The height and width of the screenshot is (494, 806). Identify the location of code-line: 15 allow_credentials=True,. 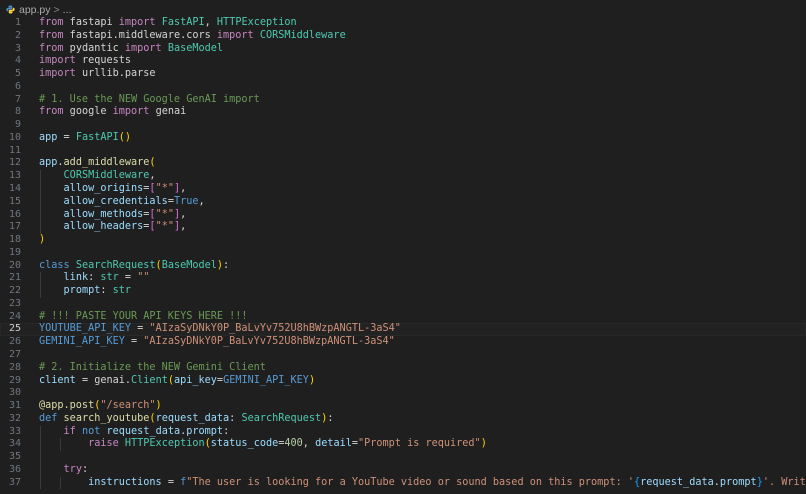
(403, 202).